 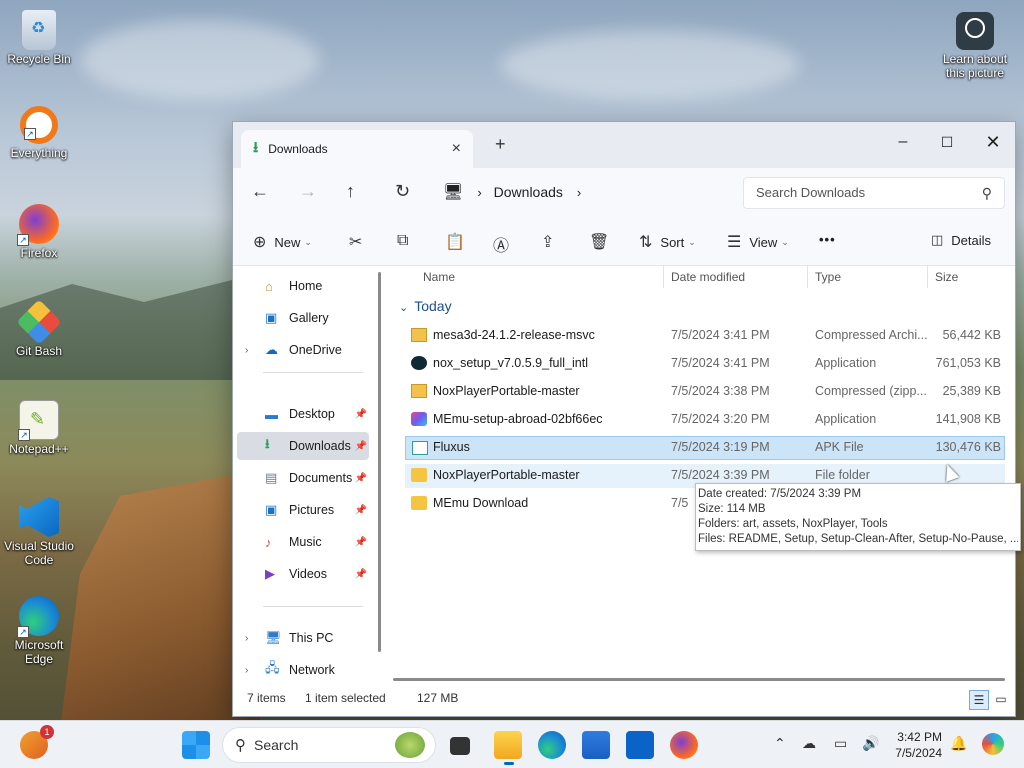 What do you see at coordinates (874, 193) in the screenshot?
I see `search-input: Search Downloads ⚲` at bounding box center [874, 193].